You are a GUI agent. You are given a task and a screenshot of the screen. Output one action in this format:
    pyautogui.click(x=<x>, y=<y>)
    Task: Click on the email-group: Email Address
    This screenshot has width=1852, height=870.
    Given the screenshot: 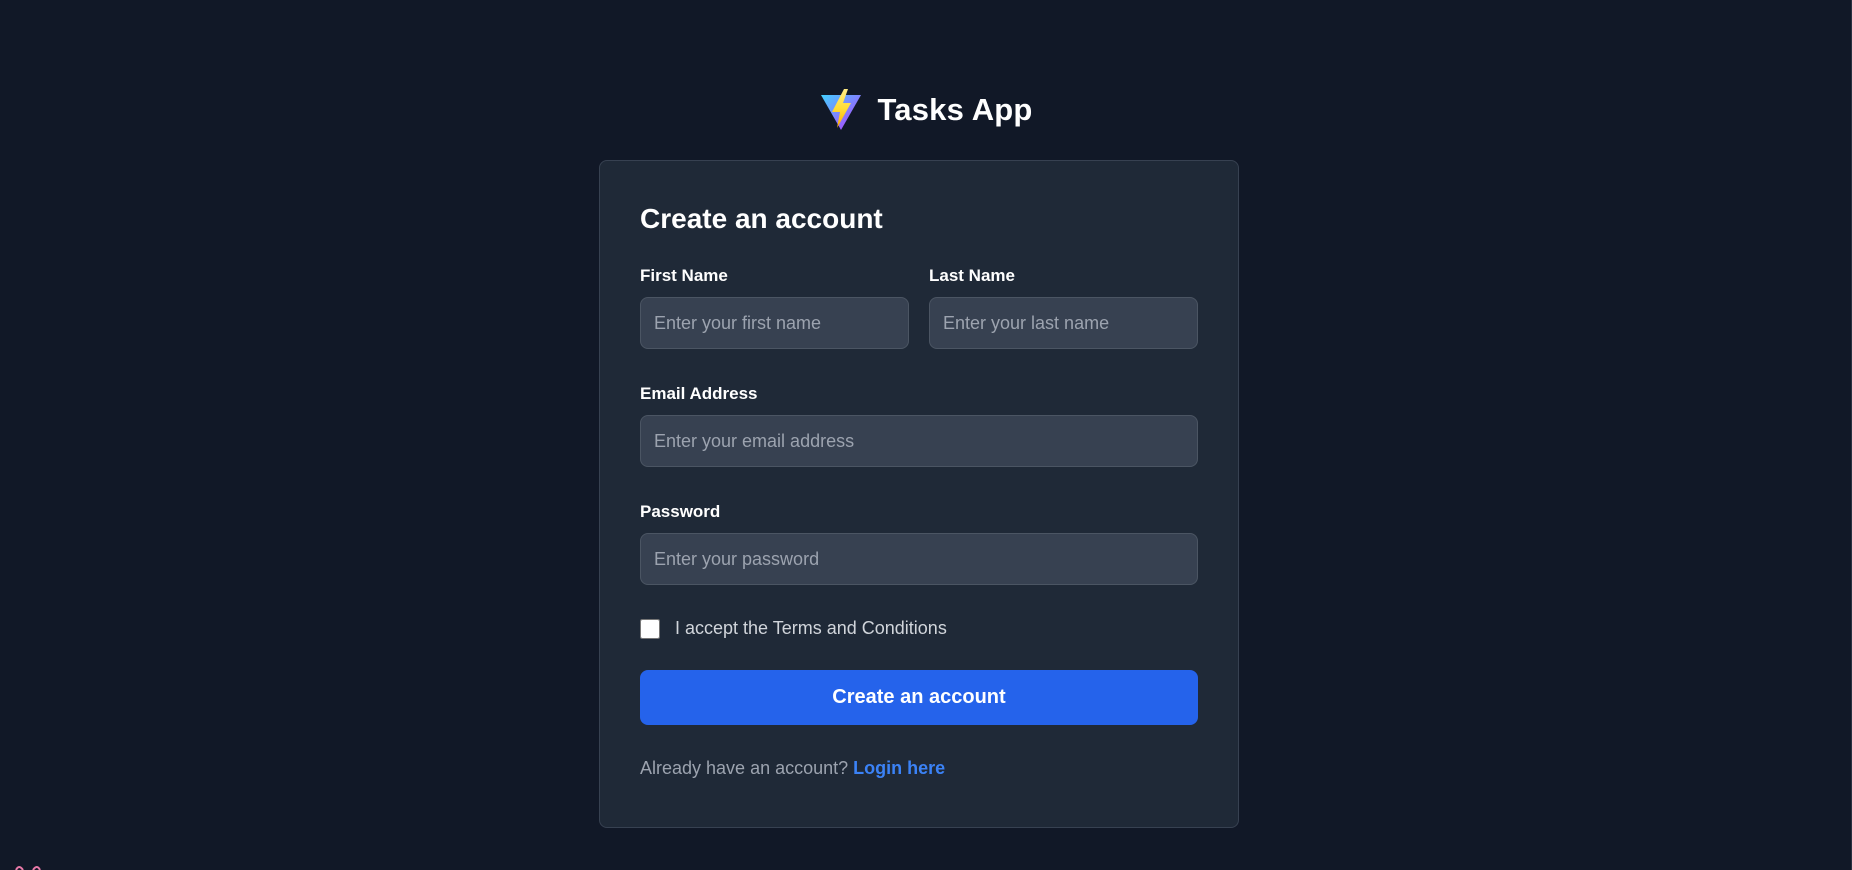 What is the action you would take?
    pyautogui.click(x=919, y=425)
    